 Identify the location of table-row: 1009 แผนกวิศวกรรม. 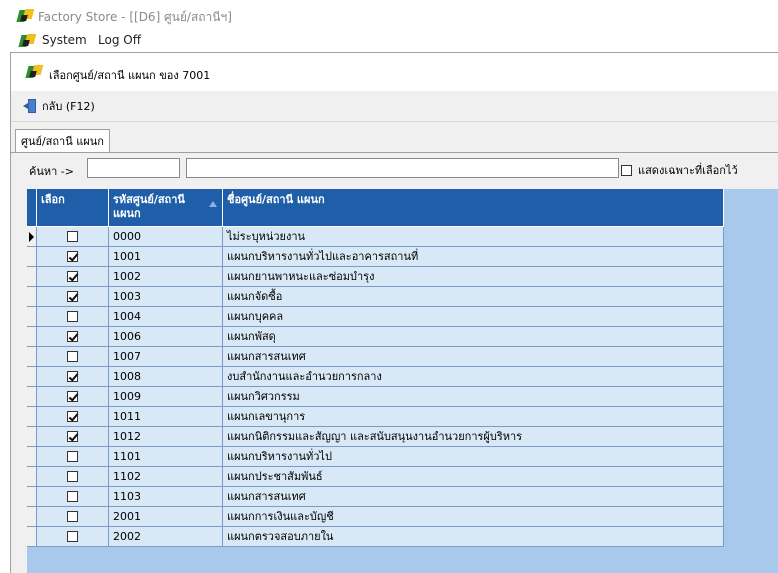
(375, 397).